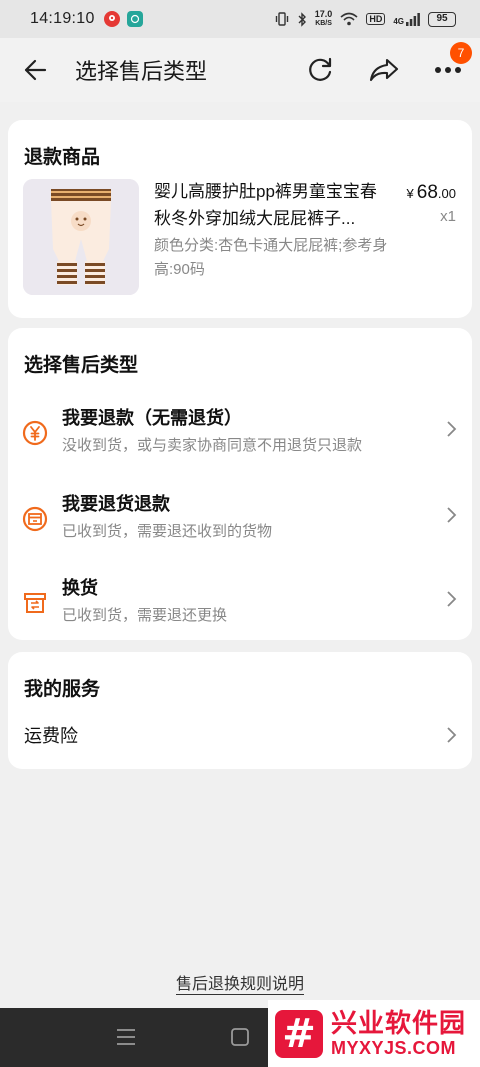  Describe the element at coordinates (240, 70) in the screenshot. I see `header: 选择售后类型 7` at that location.